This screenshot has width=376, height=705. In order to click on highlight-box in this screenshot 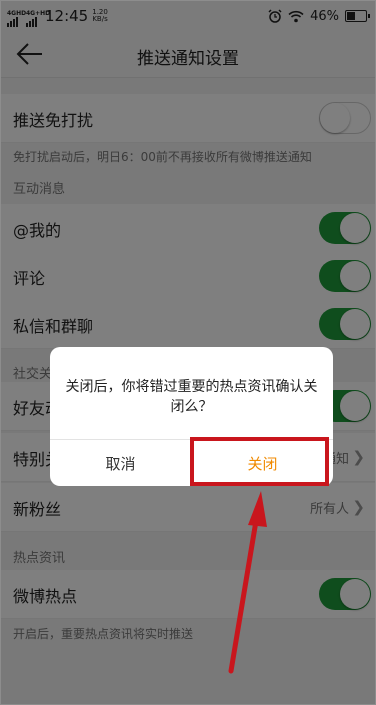, I will do `click(259, 461)`.